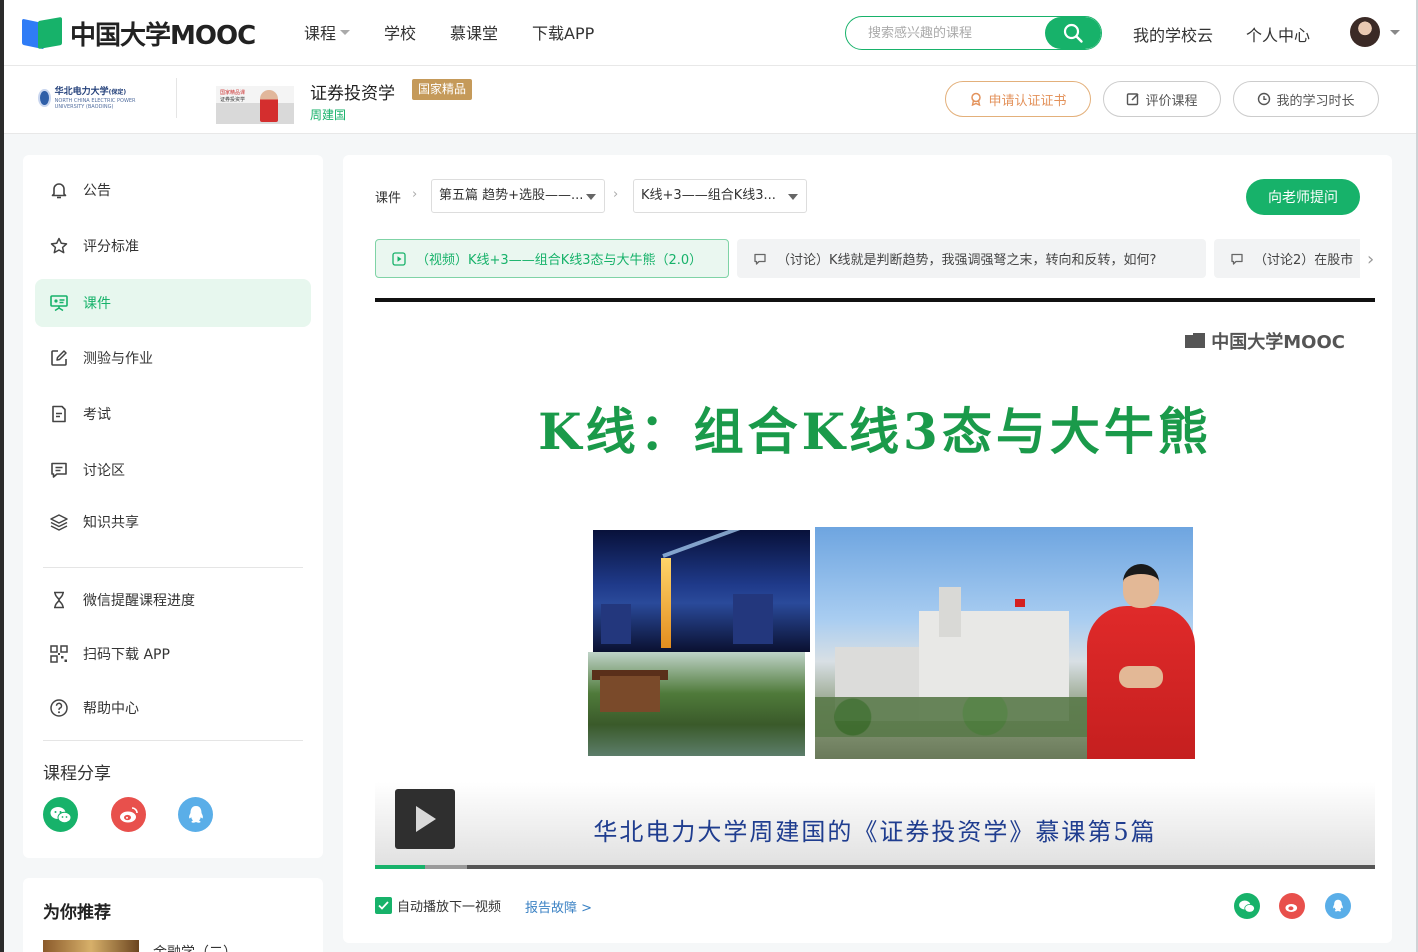 The width and height of the screenshot is (1418, 952). What do you see at coordinates (552, 258) in the screenshot?
I see `unit-tab-video: （视频）K线+3——组合K线3态与大牛熊（2.0）` at bounding box center [552, 258].